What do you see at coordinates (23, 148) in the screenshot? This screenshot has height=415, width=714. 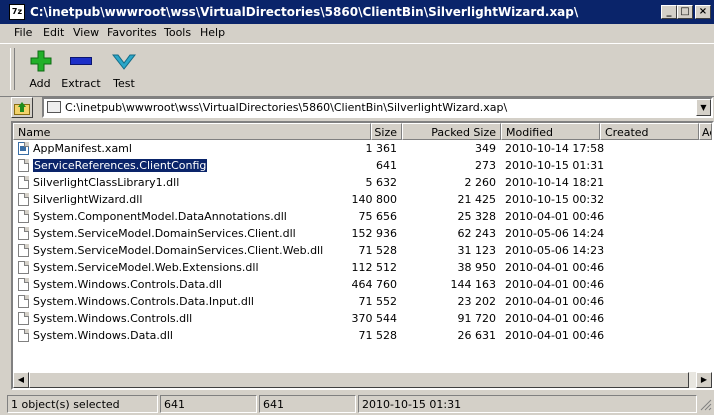 I see `xml-file-icon` at bounding box center [23, 148].